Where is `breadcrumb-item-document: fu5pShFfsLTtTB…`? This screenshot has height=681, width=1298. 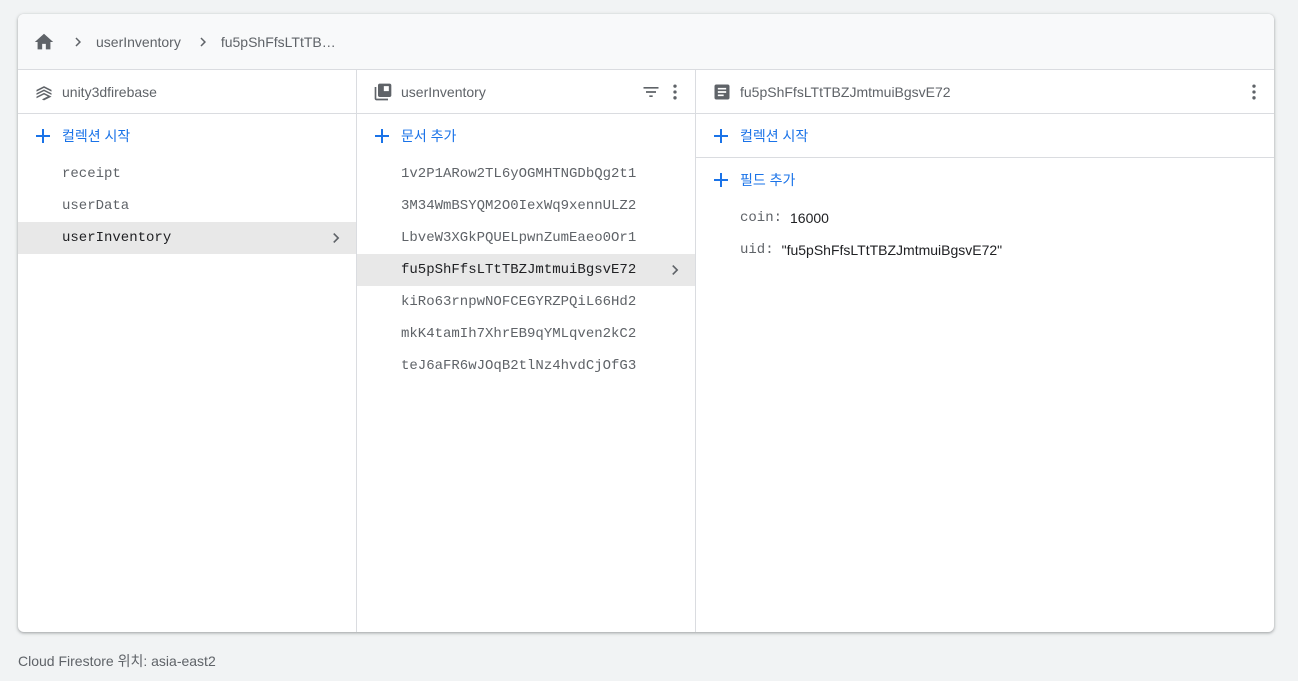 breadcrumb-item-document: fu5pShFfsLTtTB… is located at coordinates (278, 42).